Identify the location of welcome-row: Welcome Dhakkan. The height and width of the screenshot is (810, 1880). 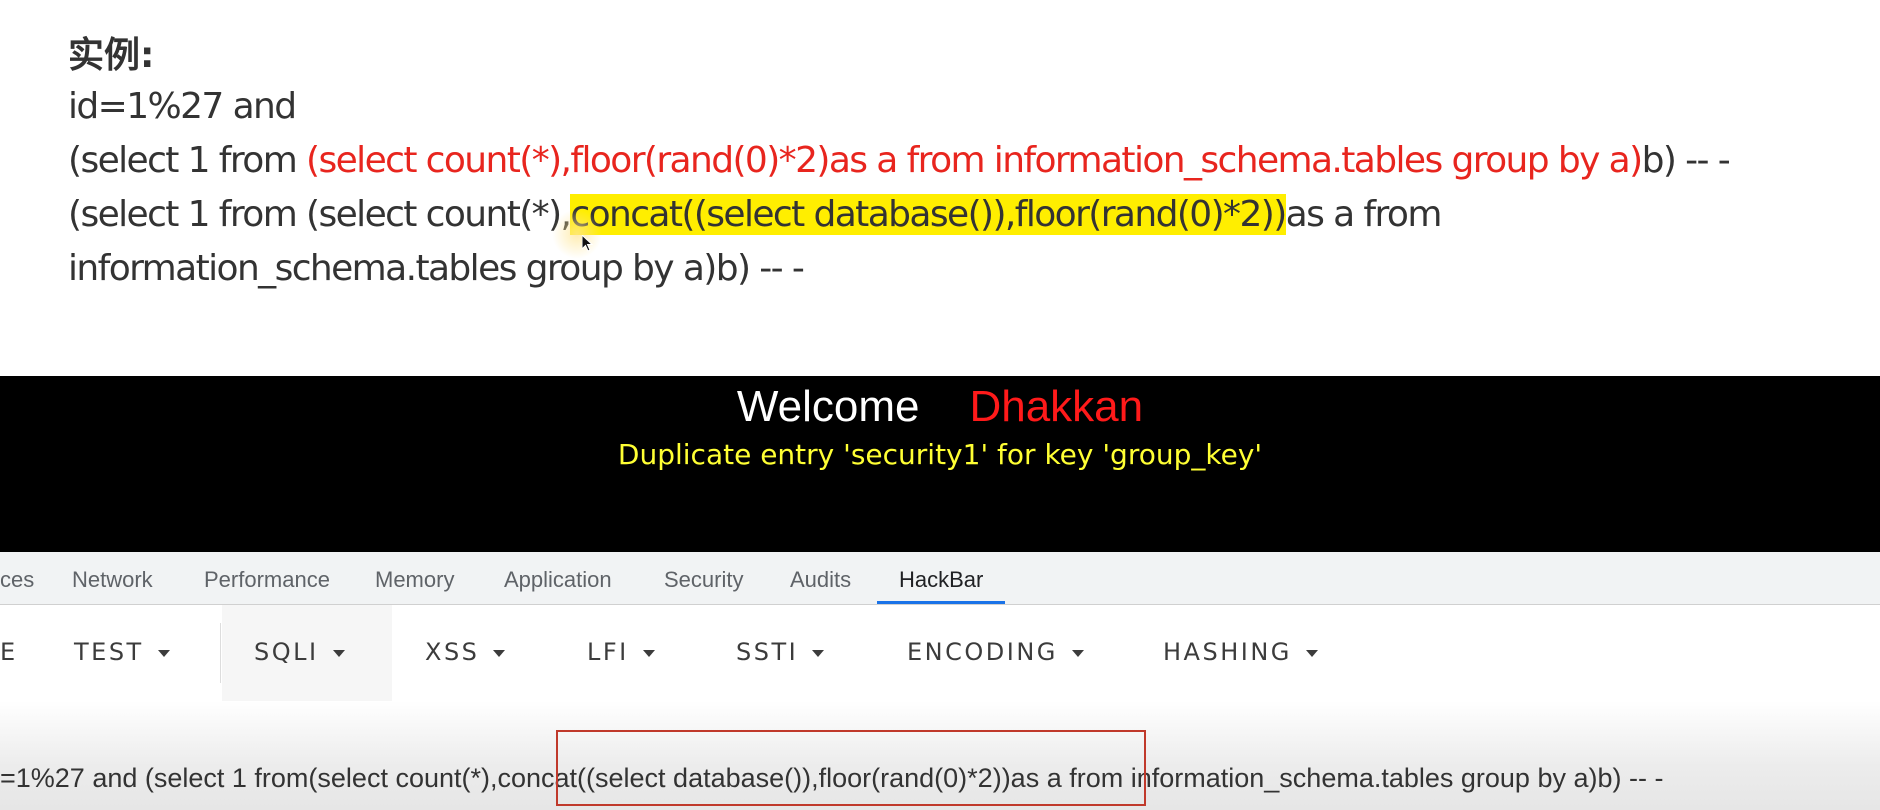
(940, 407).